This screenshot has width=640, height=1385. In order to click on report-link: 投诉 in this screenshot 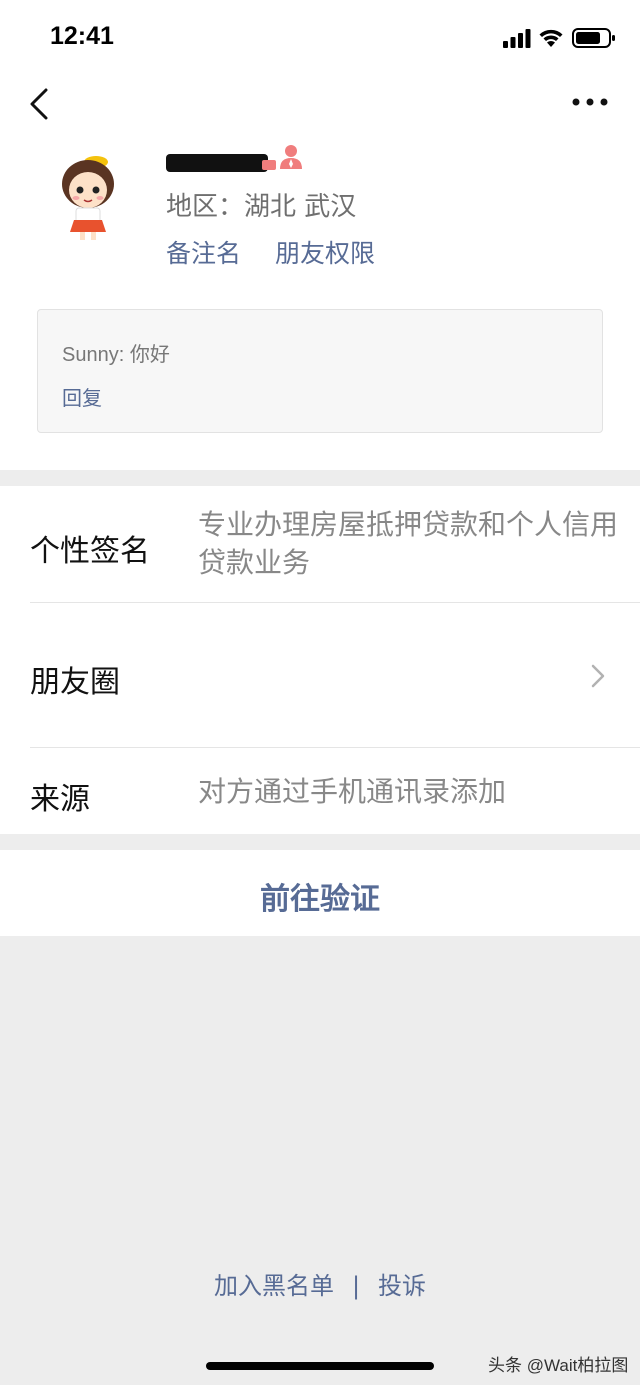, I will do `click(402, 1286)`.